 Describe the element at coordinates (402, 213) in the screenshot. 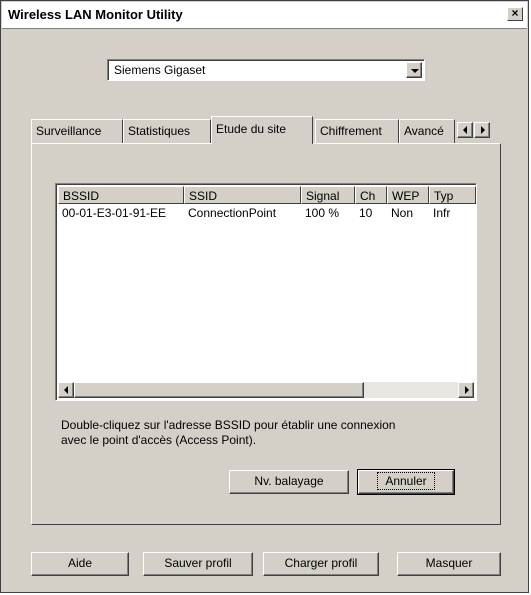

I see `cell-wep: Non` at that location.